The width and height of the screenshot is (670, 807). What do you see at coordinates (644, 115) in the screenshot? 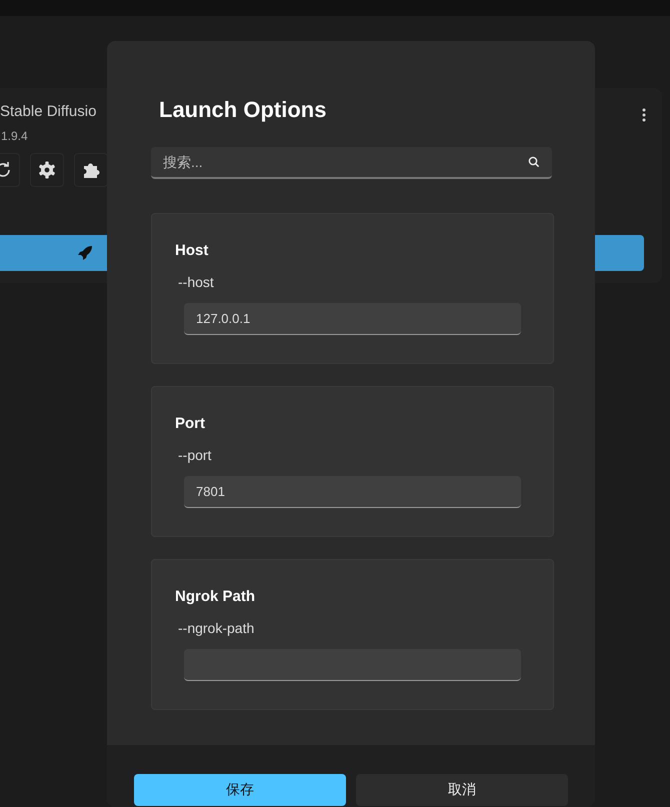
I see `more-icon` at bounding box center [644, 115].